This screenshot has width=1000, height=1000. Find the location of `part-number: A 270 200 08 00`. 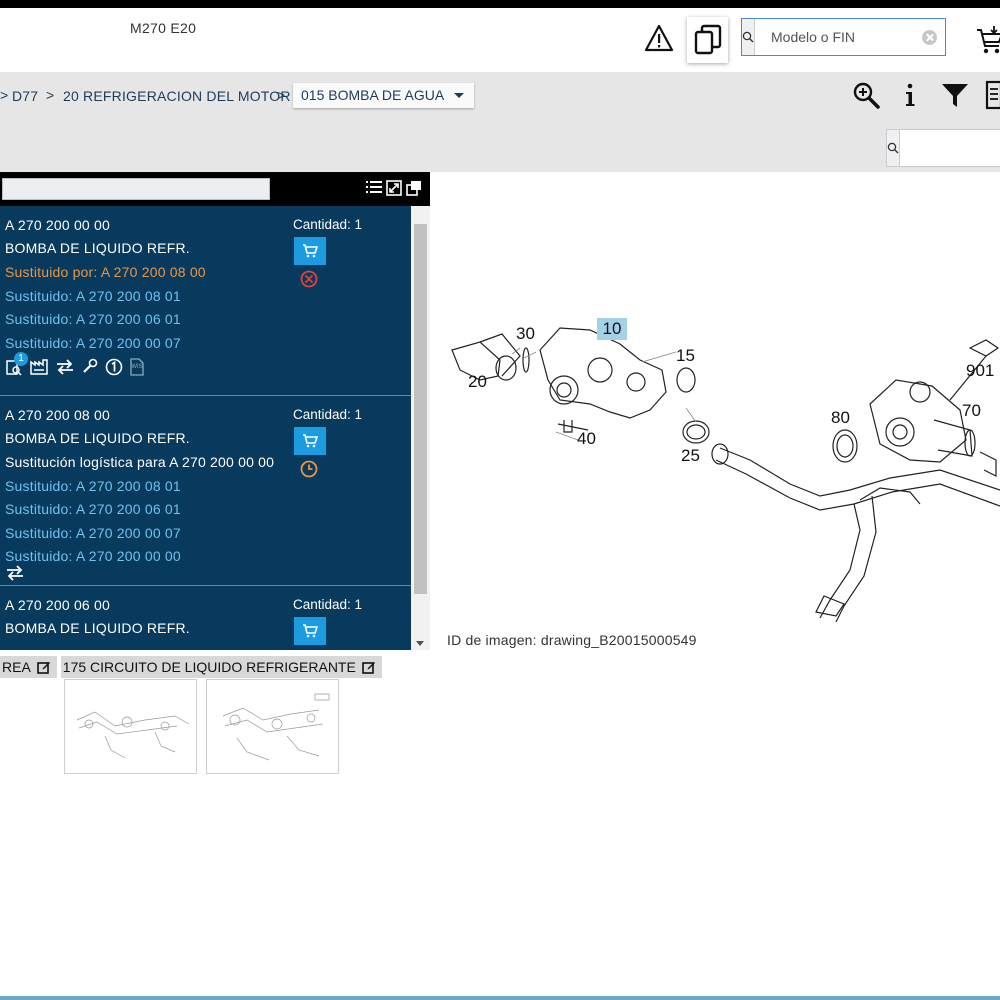

part-number: A 270 200 08 00 is located at coordinates (57, 415).